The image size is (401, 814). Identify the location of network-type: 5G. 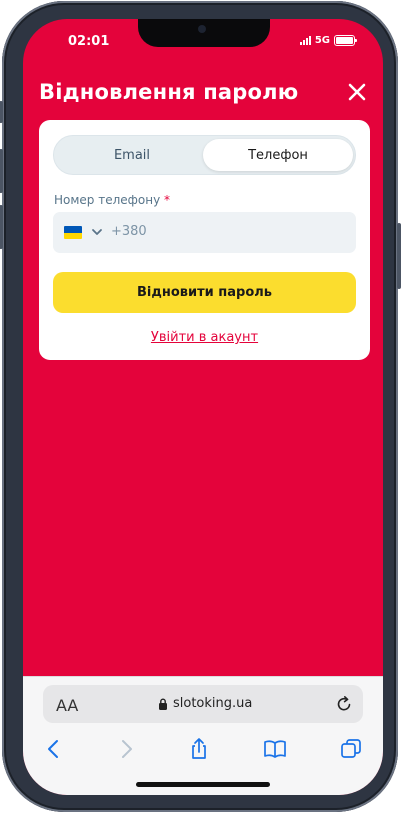
(322, 40).